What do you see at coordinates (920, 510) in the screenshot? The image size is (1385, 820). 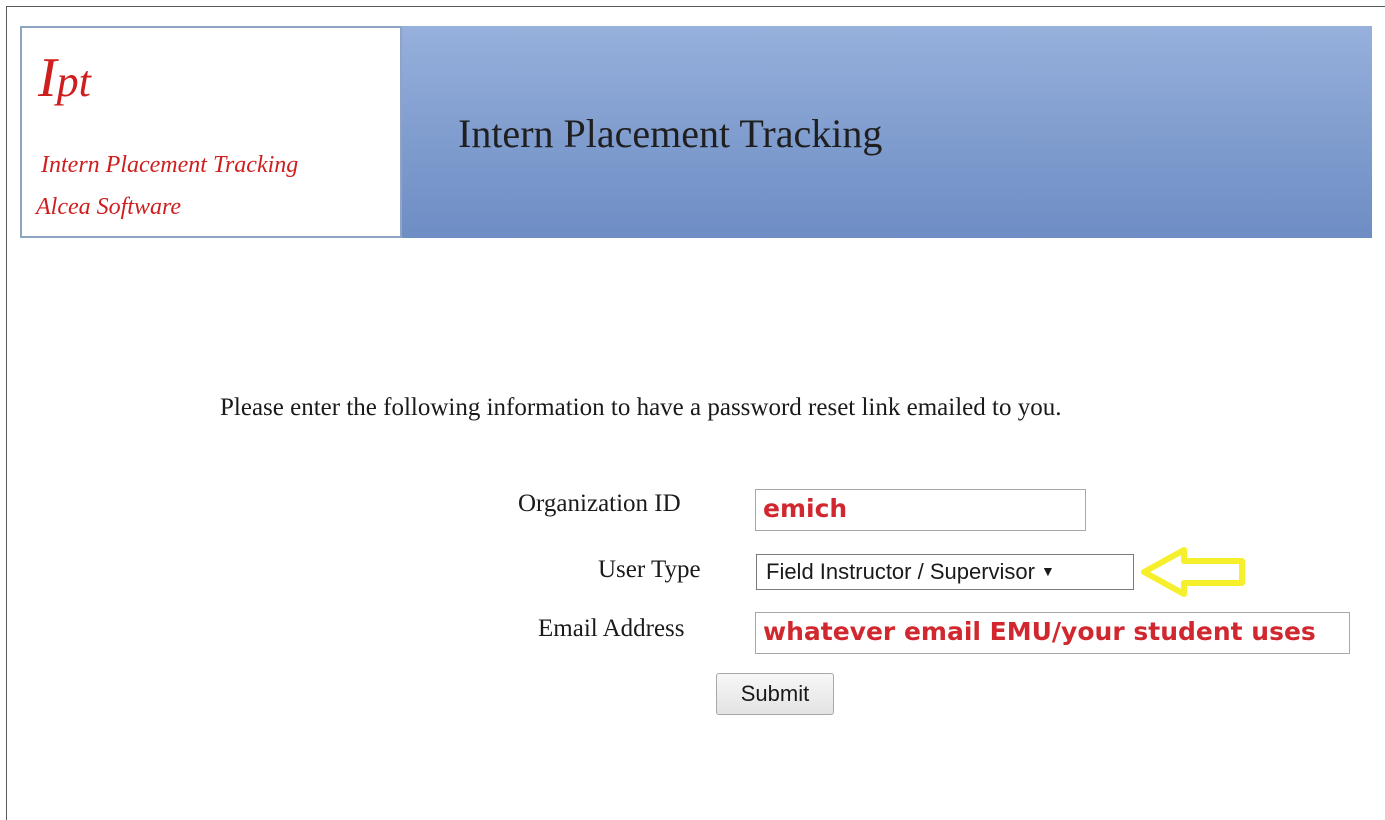 I see `organization-id-input: emich` at bounding box center [920, 510].